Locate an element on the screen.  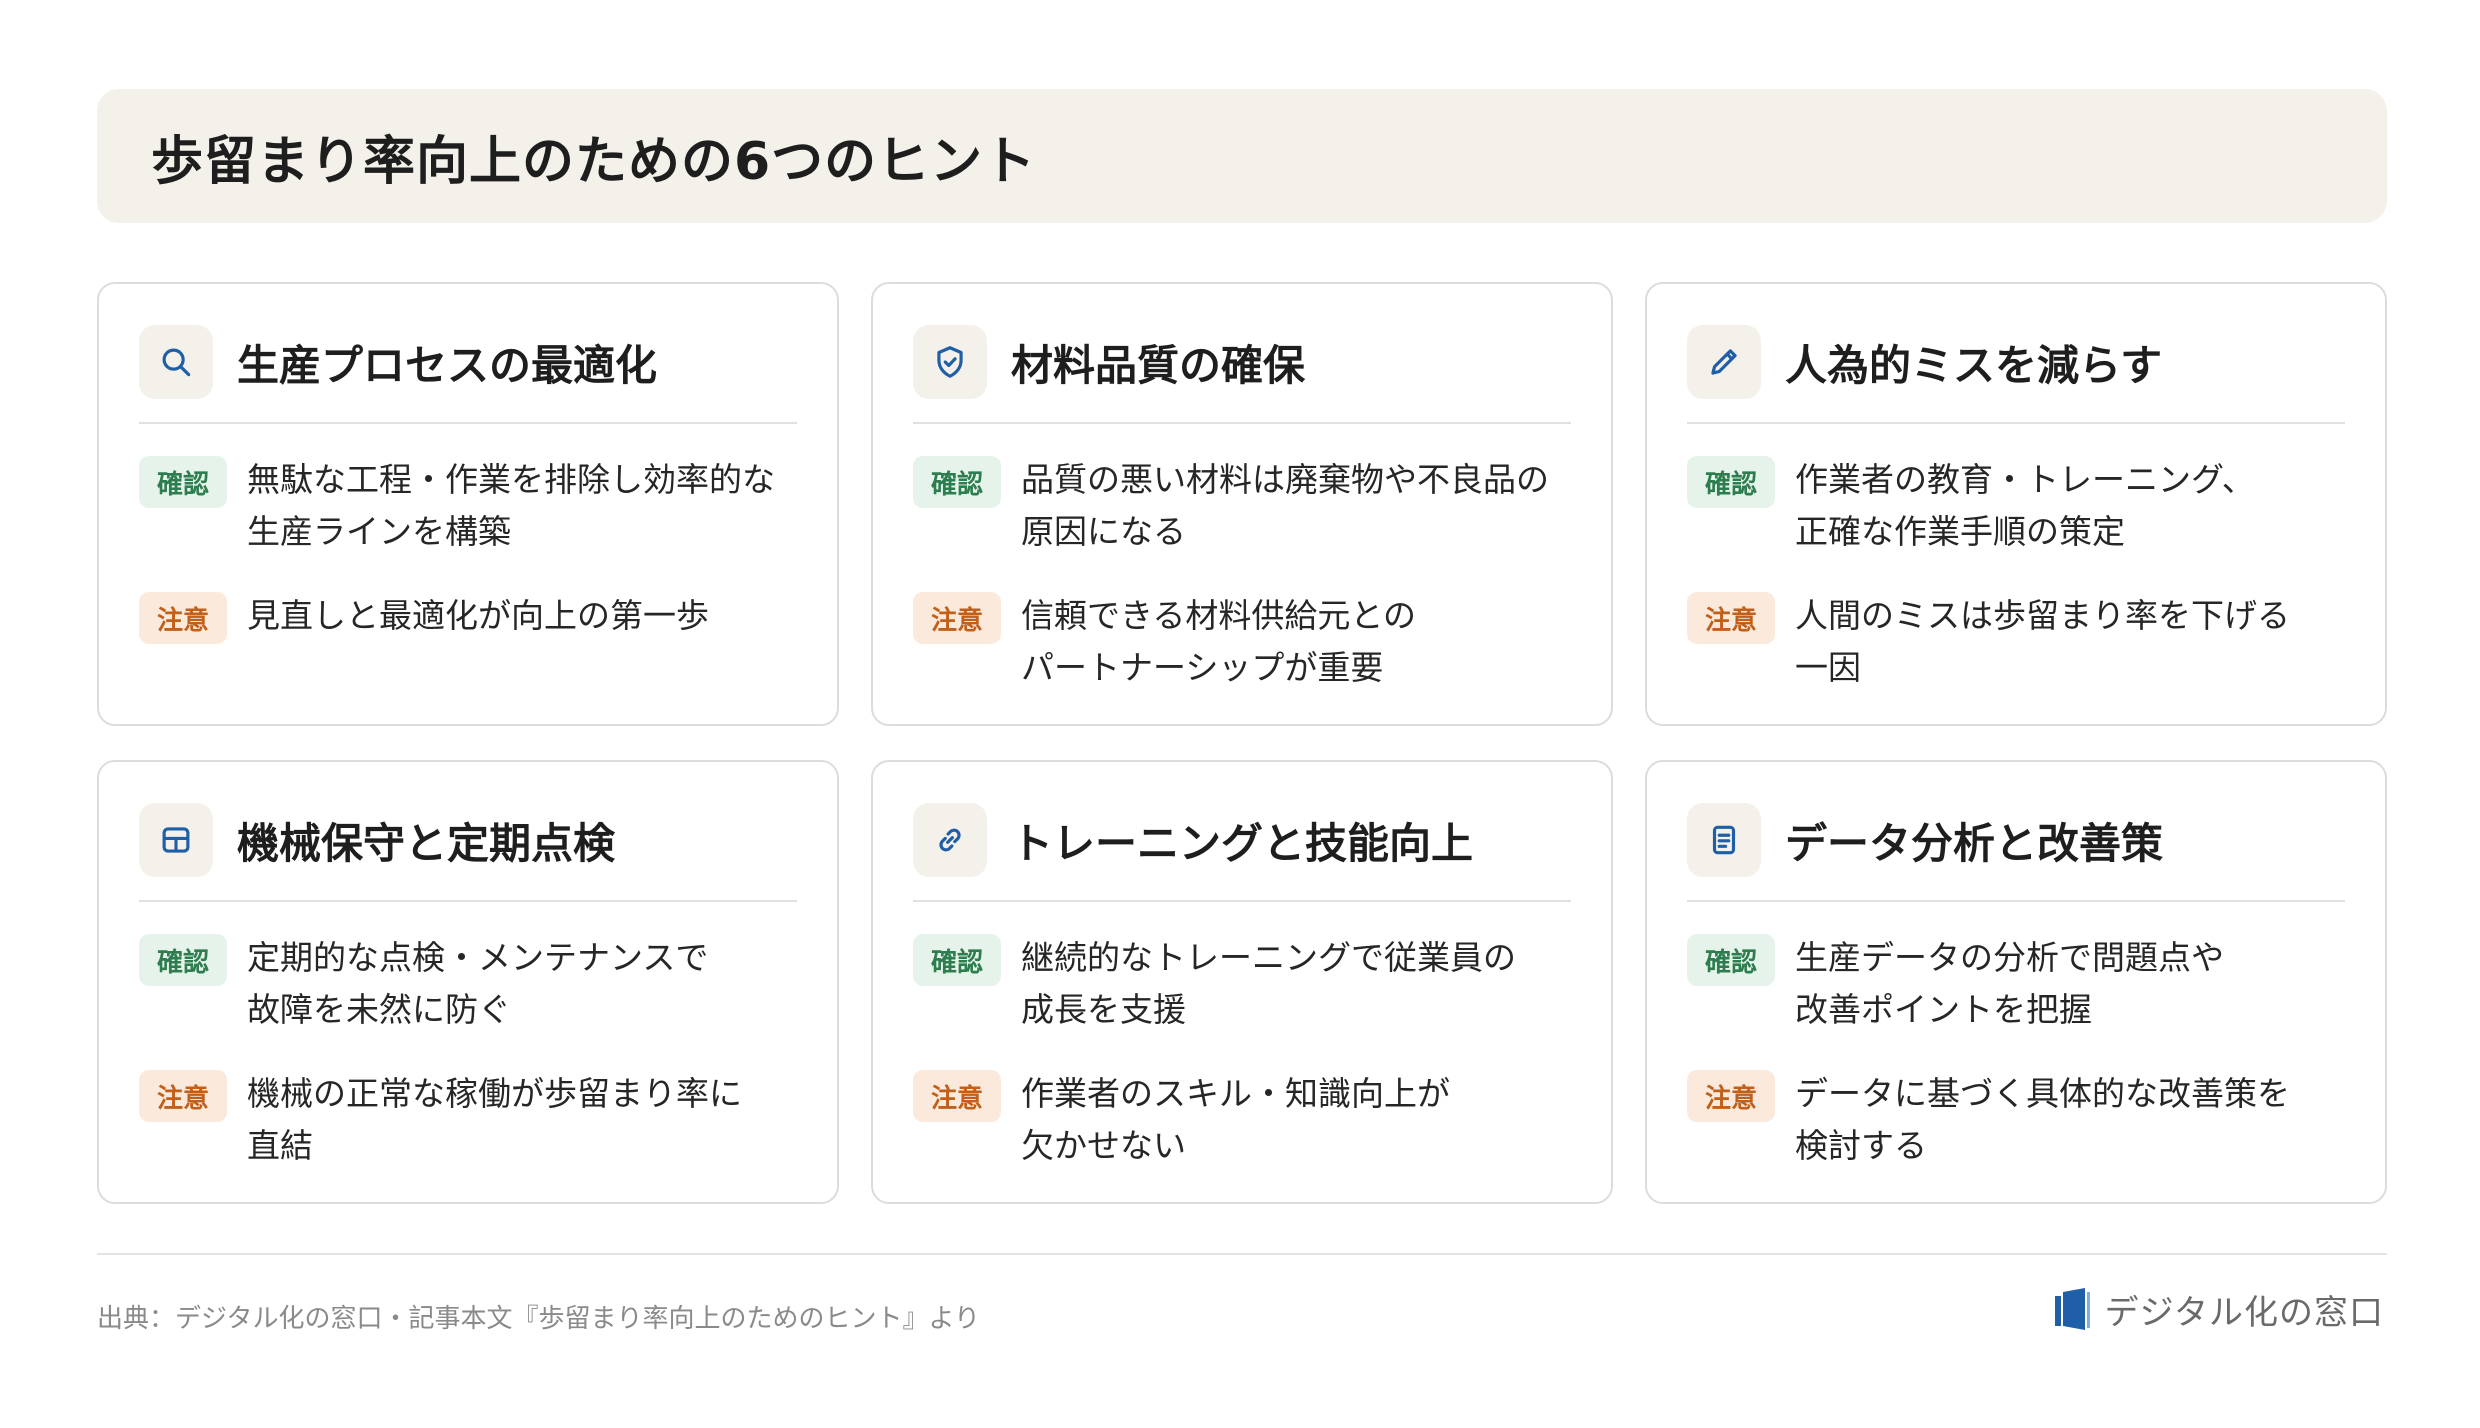
confirm-text: 無駄な工程・作業を排除し効率的な 生産ラインを構築 is located at coordinates (511, 505).